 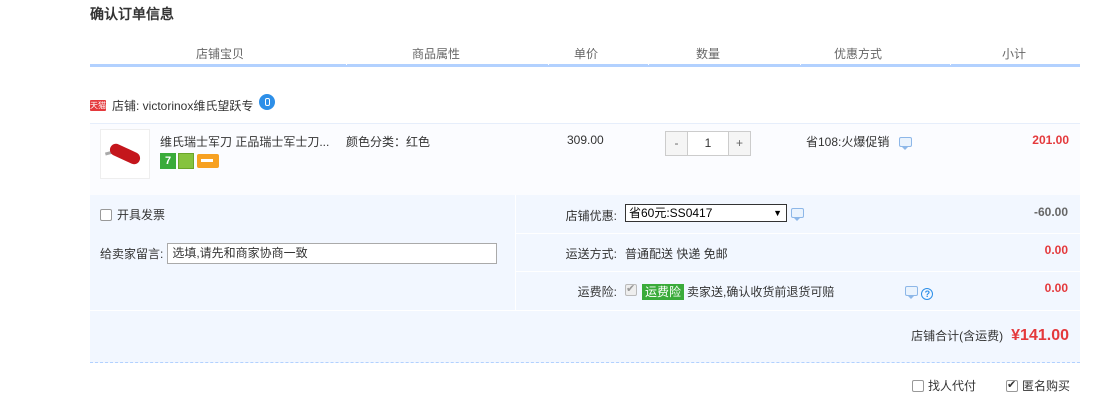 What do you see at coordinates (676, 143) in the screenshot?
I see `quantity-decrease-button: -` at bounding box center [676, 143].